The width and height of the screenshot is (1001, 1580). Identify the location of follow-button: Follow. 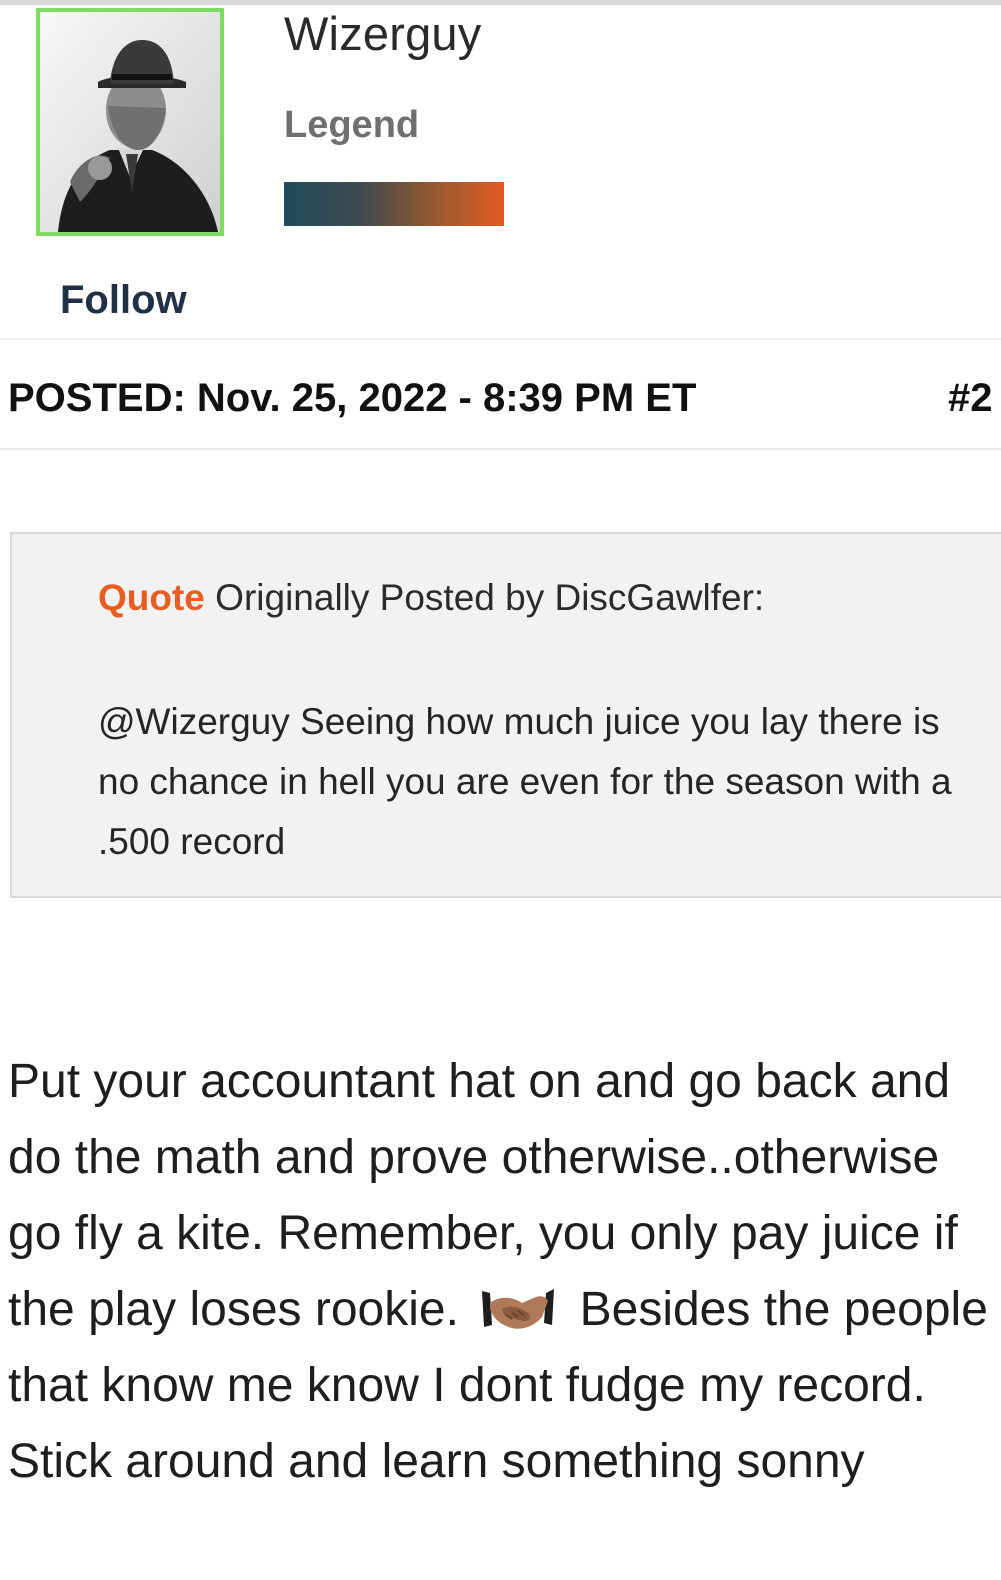
(123, 300).